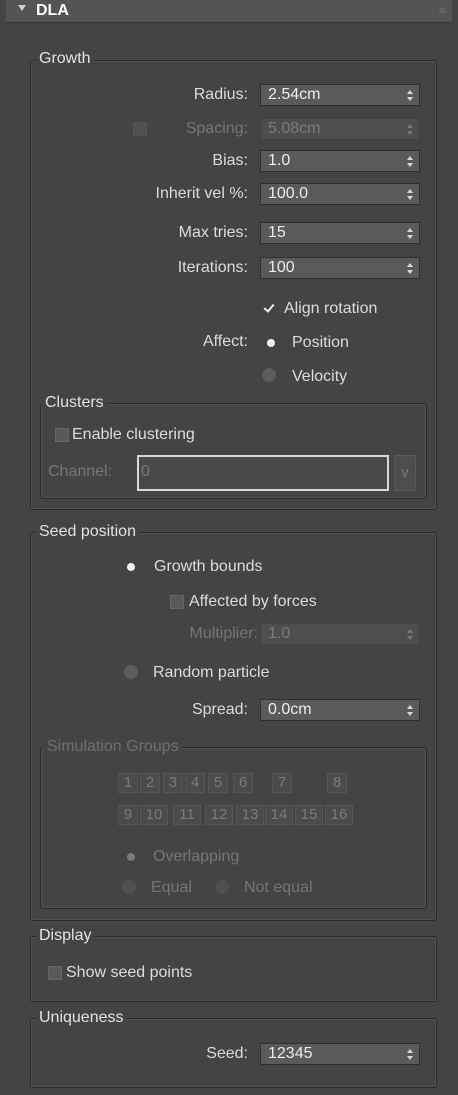 The height and width of the screenshot is (1095, 458). Describe the element at coordinates (290, 709) in the screenshot. I see `spread-value: 0.0cm` at that location.